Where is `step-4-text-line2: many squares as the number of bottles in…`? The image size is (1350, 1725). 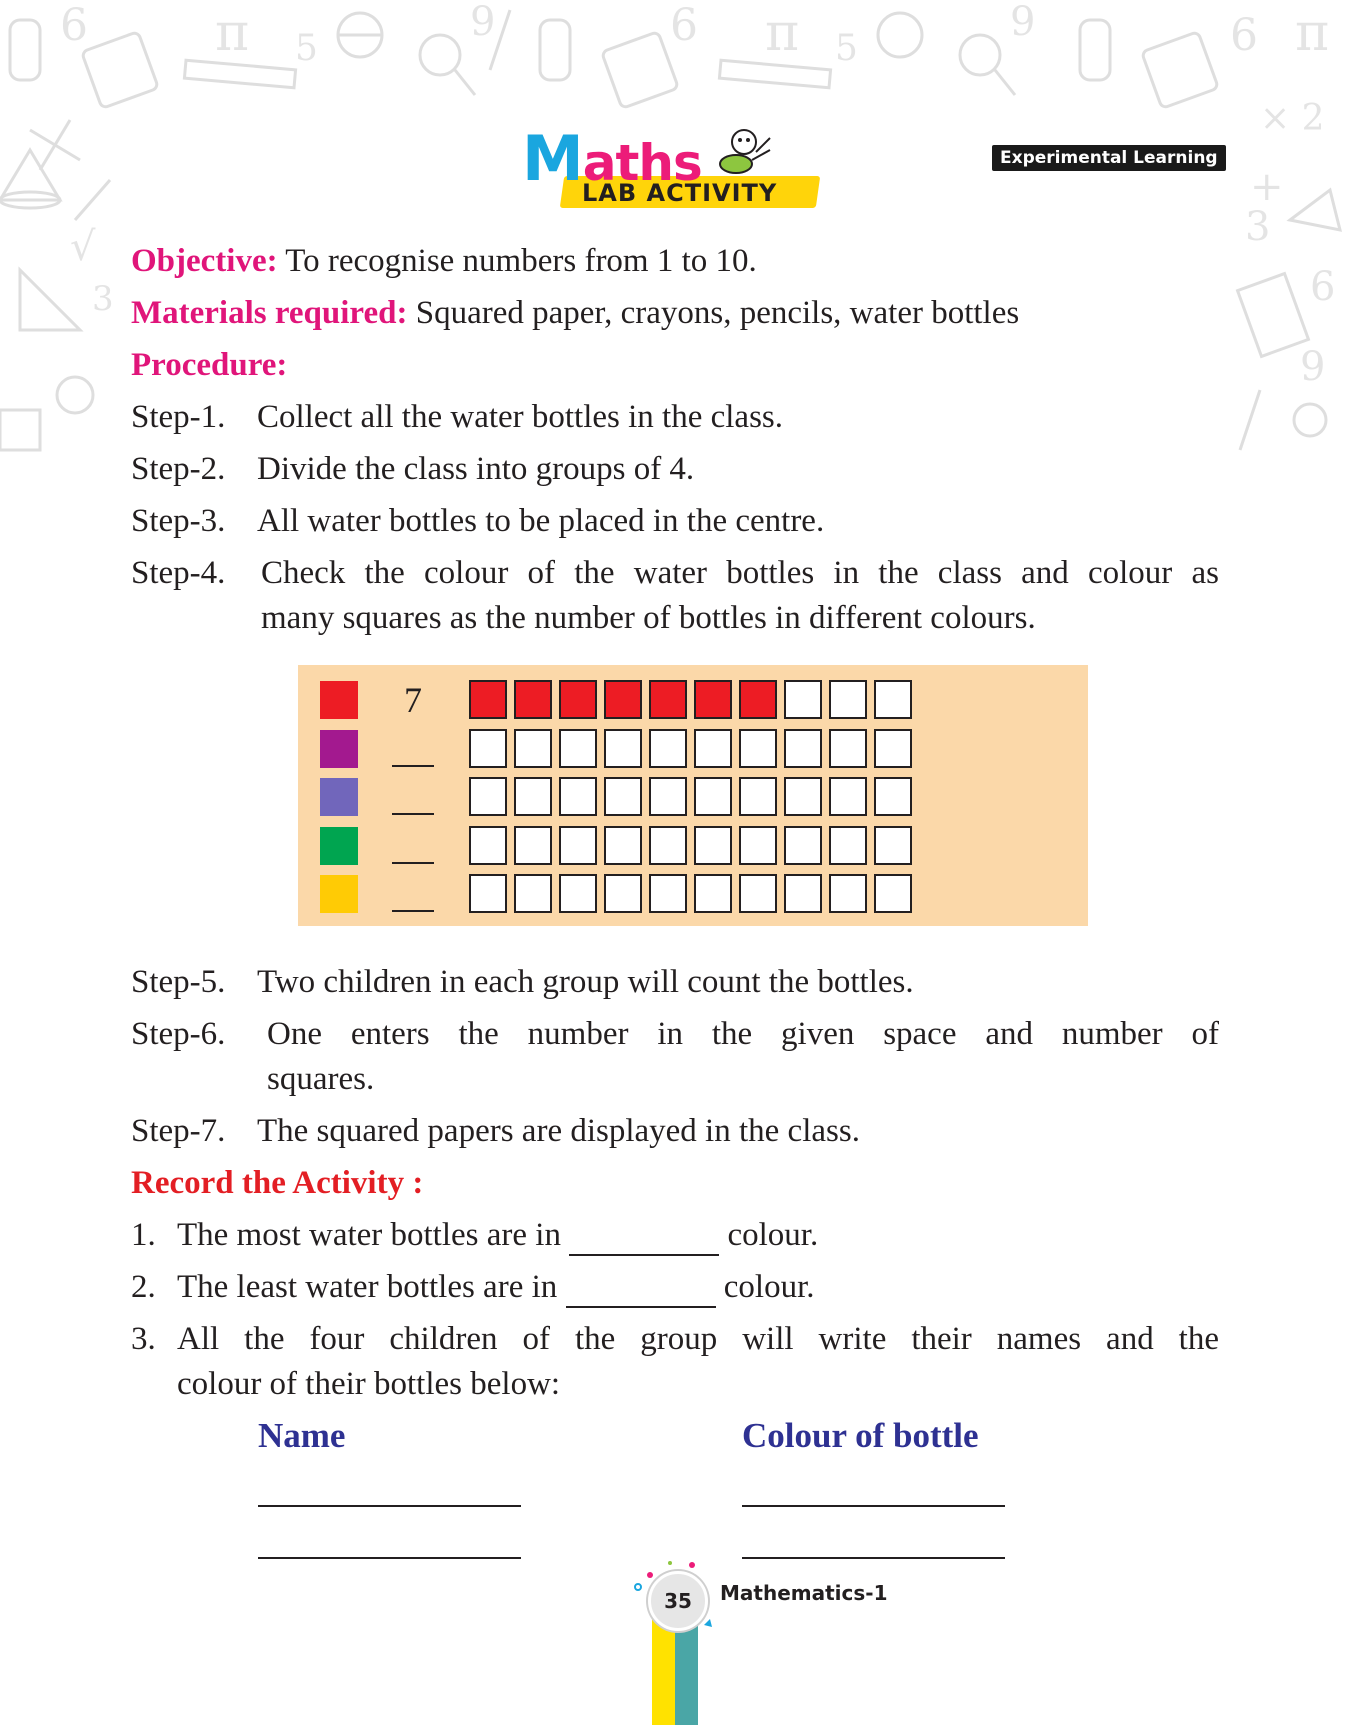 step-4-text-line2: many squares as the number of bottles in… is located at coordinates (648, 618).